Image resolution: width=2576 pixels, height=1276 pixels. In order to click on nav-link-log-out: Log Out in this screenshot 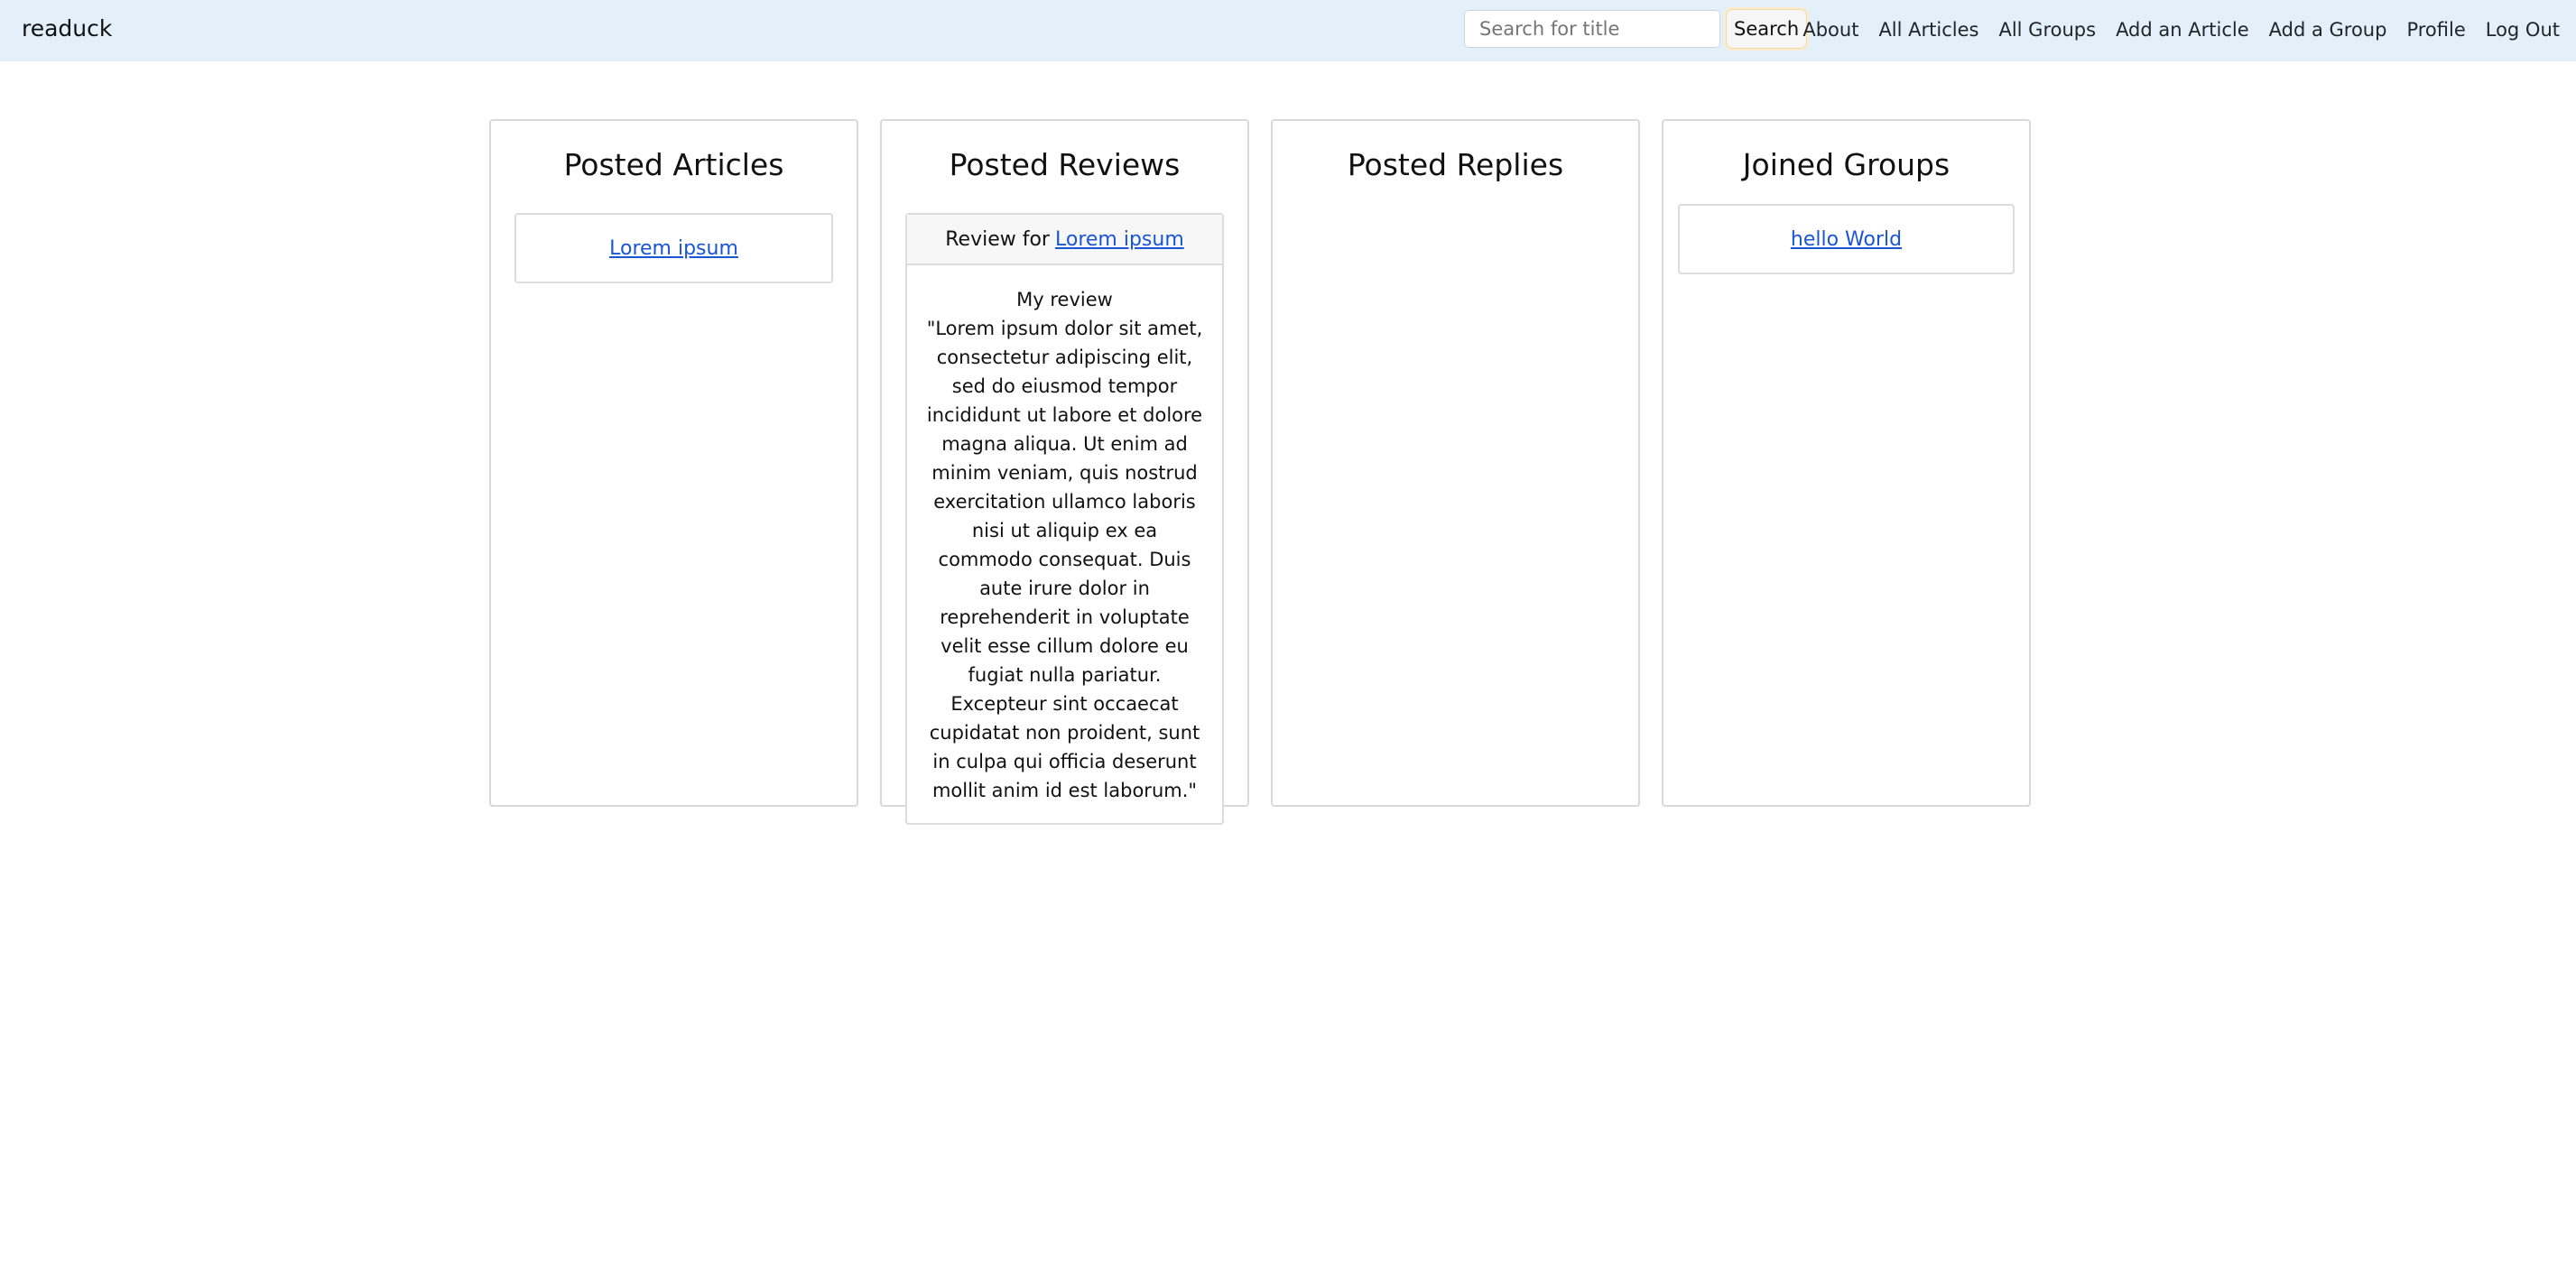, I will do `click(2523, 30)`.